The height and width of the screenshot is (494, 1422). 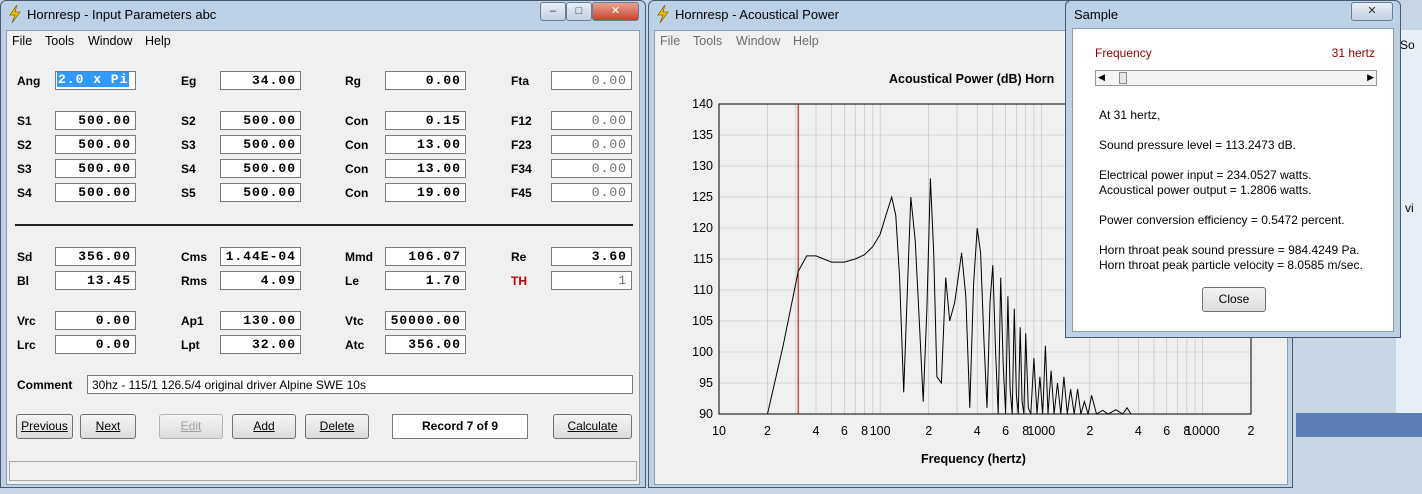 What do you see at coordinates (1205, 190) in the screenshot?
I see `acoustical-power-output: Acoustical power output = 1.2806 watts.` at bounding box center [1205, 190].